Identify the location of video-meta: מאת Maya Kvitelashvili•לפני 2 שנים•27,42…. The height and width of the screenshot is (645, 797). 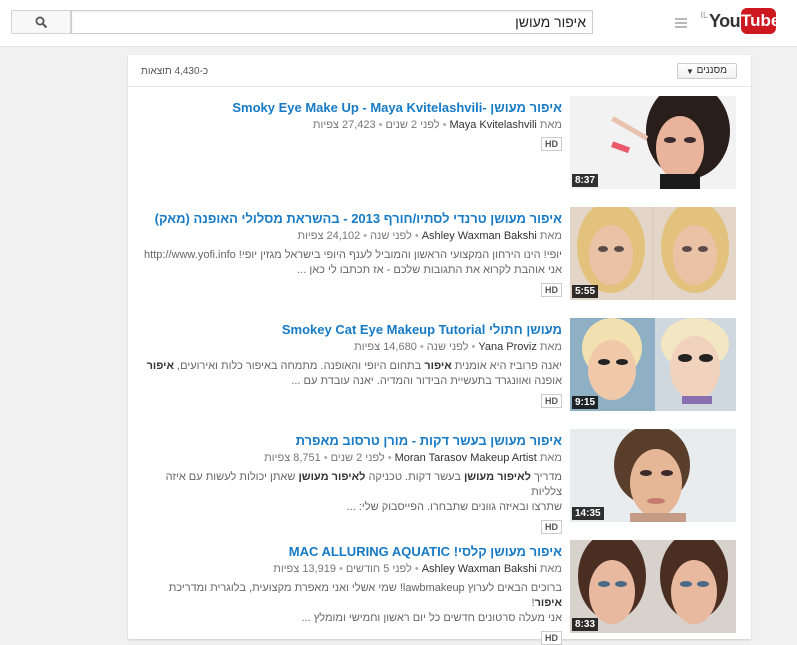
(352, 125).